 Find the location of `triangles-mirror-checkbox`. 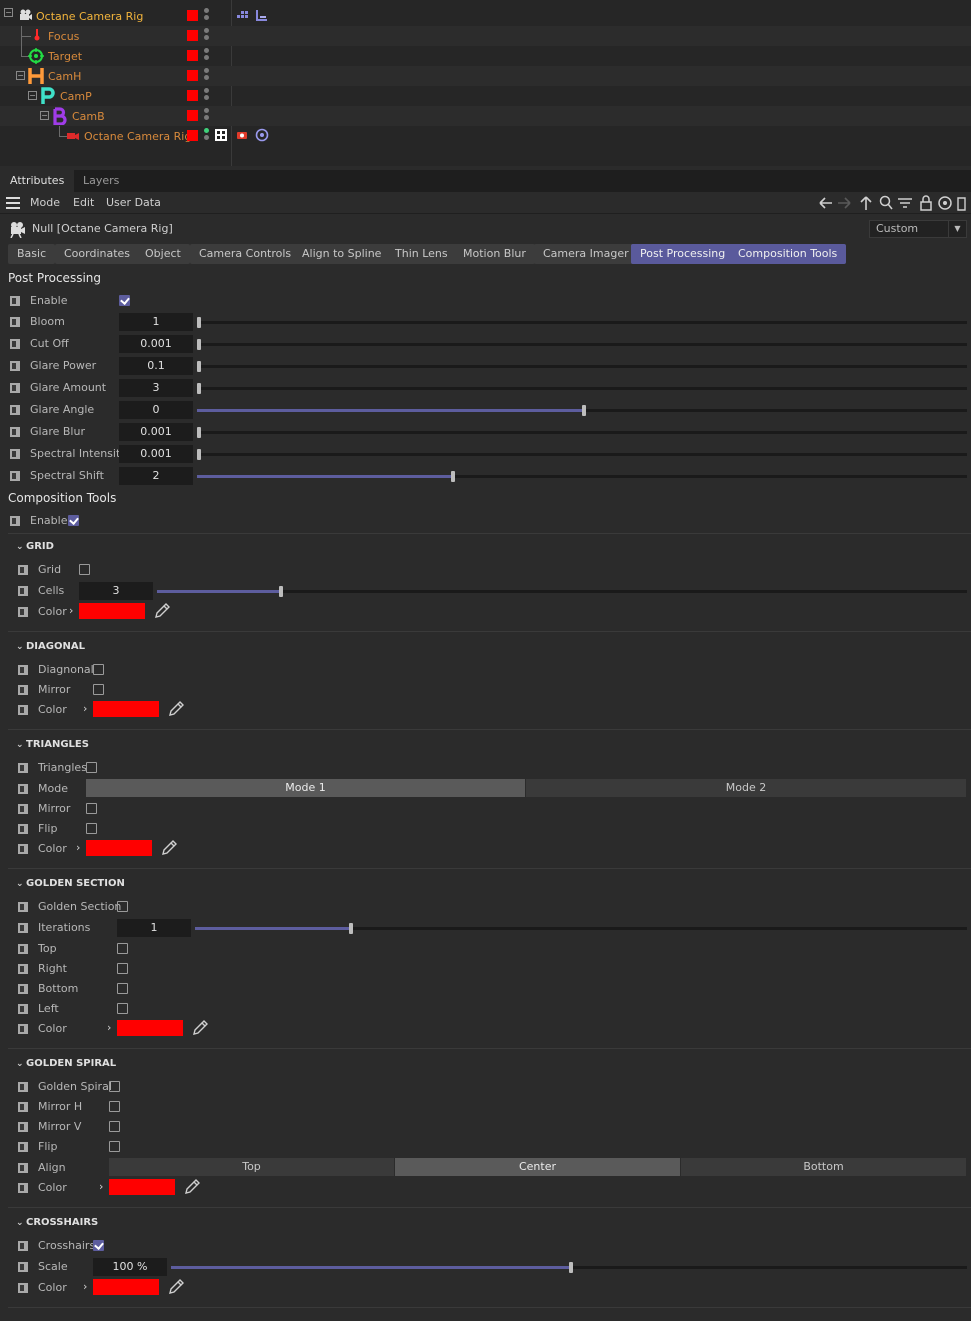

triangles-mirror-checkbox is located at coordinates (91, 808).